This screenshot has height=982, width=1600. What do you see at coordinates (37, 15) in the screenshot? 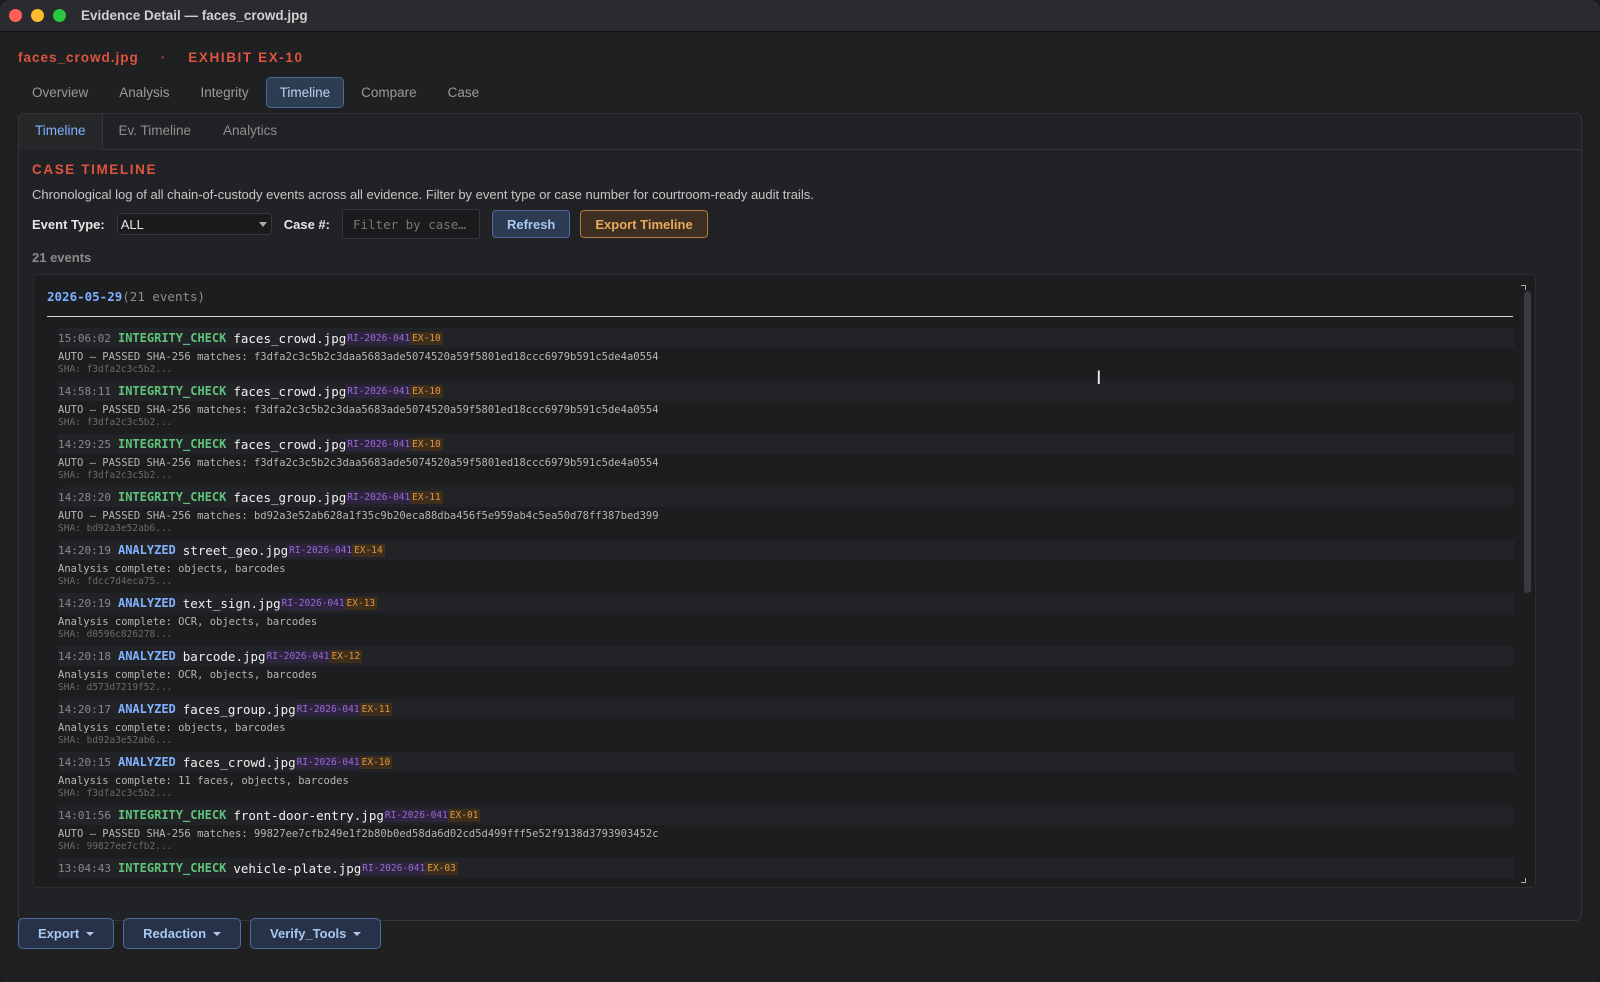
I see `minimize-window-button` at bounding box center [37, 15].